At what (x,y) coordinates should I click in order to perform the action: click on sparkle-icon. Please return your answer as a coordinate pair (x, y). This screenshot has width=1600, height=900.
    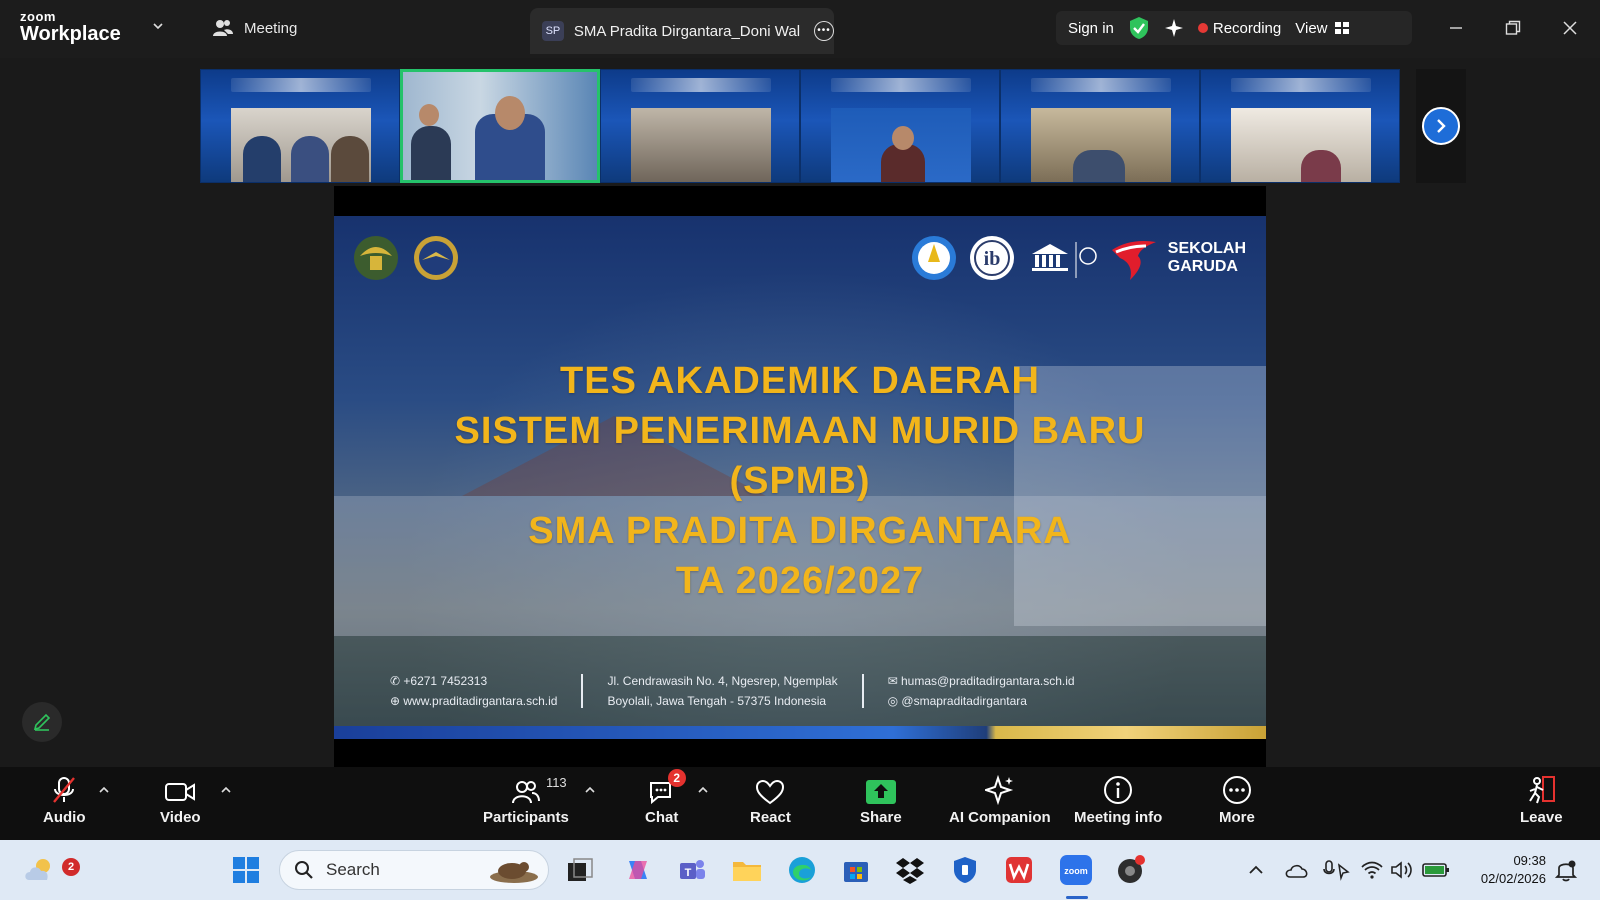
    Looking at the image, I should click on (1174, 28).